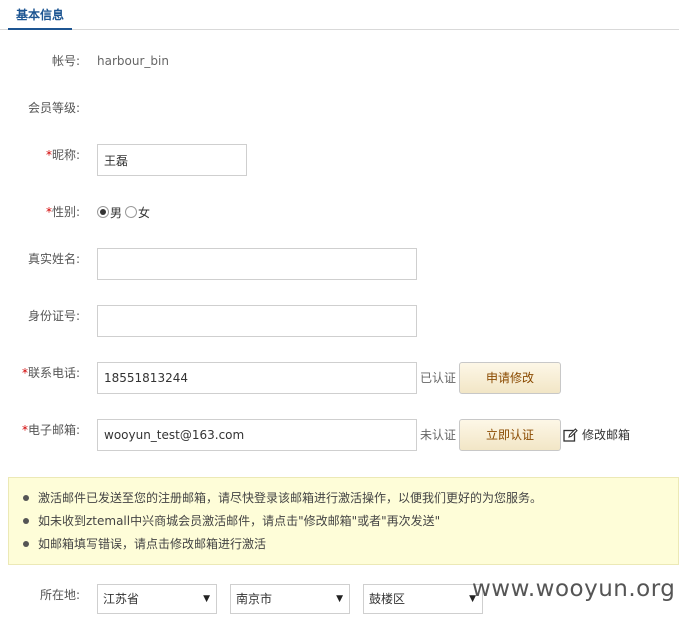 This screenshot has width=679, height=621. What do you see at coordinates (570, 435) in the screenshot?
I see `edit-icon` at bounding box center [570, 435].